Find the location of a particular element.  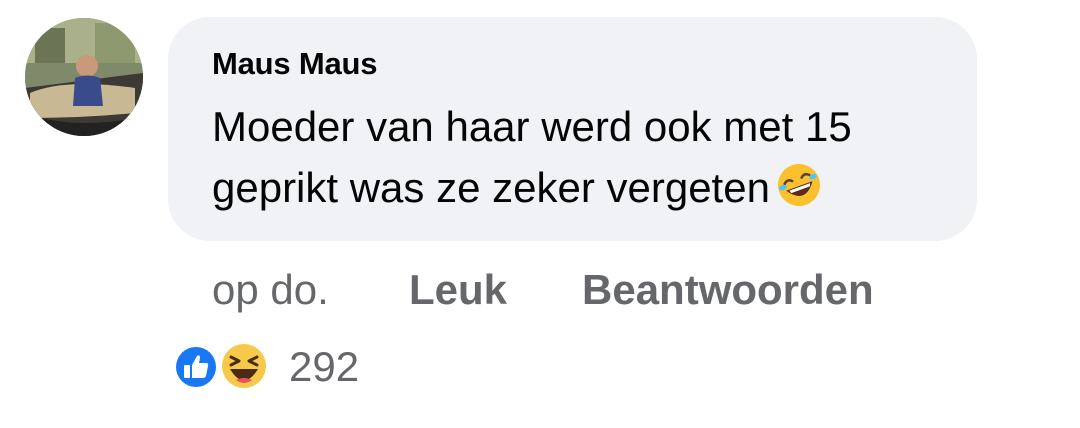

haha-reaction-icon is located at coordinates (244, 366).